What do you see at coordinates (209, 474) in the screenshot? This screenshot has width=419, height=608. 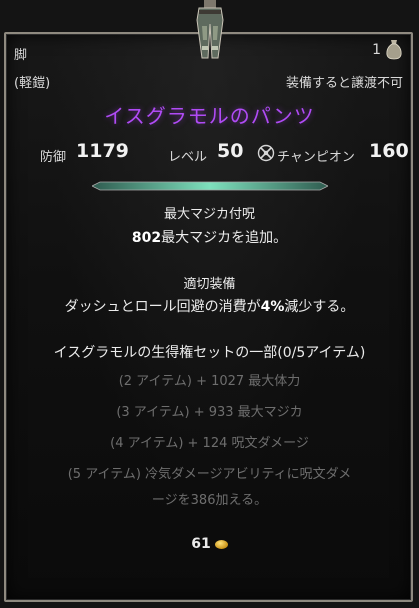 I see `set-bonus-5-line1: (5 アイテム) 冷気ダメージアビリティに呪文ダメ` at bounding box center [209, 474].